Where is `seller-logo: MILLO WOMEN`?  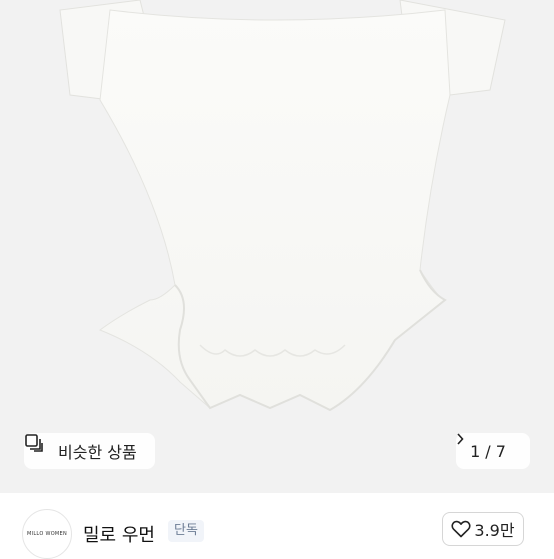
seller-logo: MILLO WOMEN is located at coordinates (47, 534).